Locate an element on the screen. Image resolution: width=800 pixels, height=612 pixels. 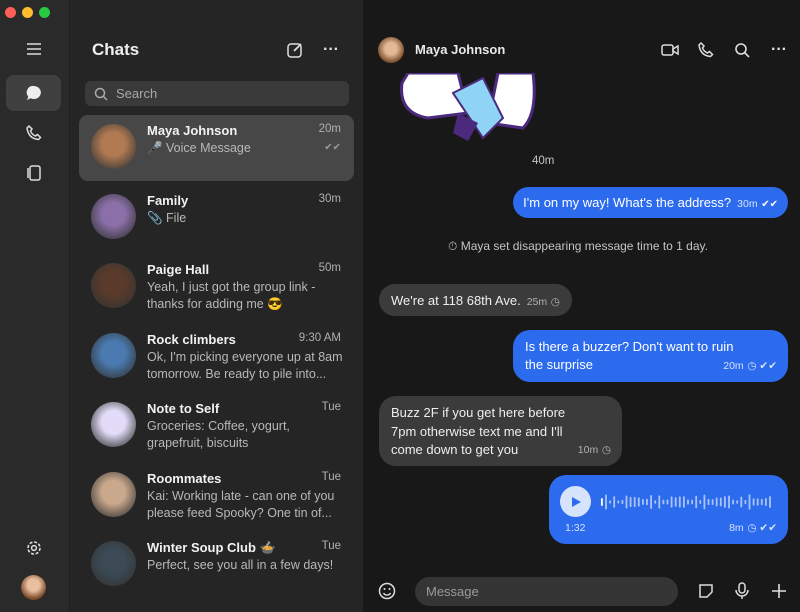
chat-time: 20m is located at coordinates (329, 129).